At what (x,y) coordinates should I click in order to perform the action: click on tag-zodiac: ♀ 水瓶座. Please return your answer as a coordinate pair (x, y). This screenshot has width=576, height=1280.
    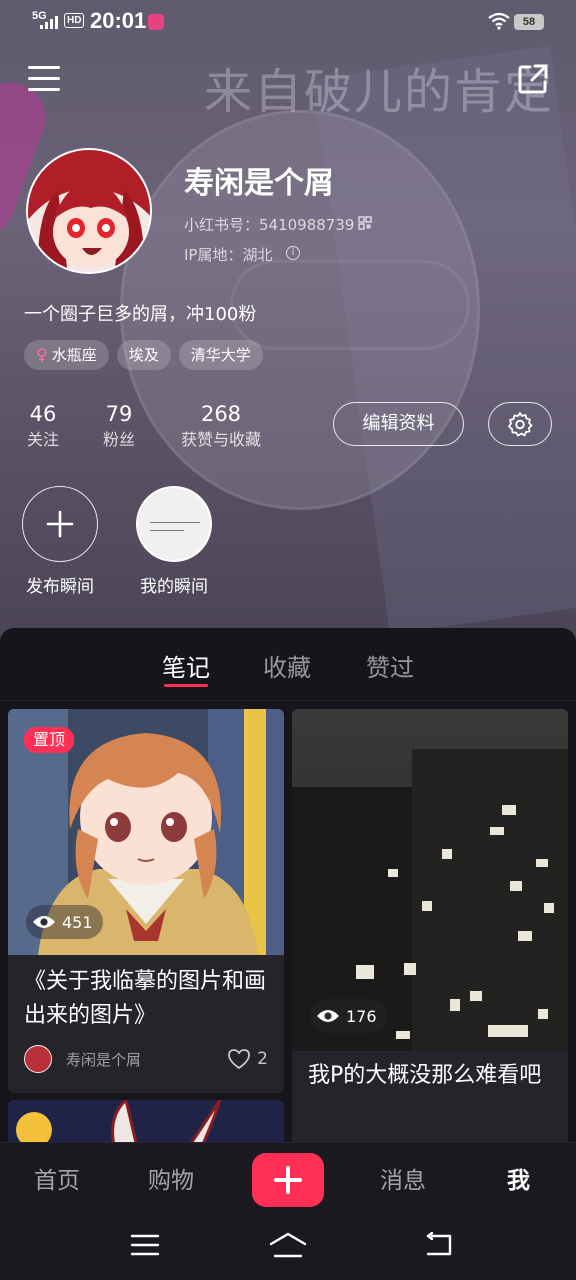
    Looking at the image, I should click on (66, 355).